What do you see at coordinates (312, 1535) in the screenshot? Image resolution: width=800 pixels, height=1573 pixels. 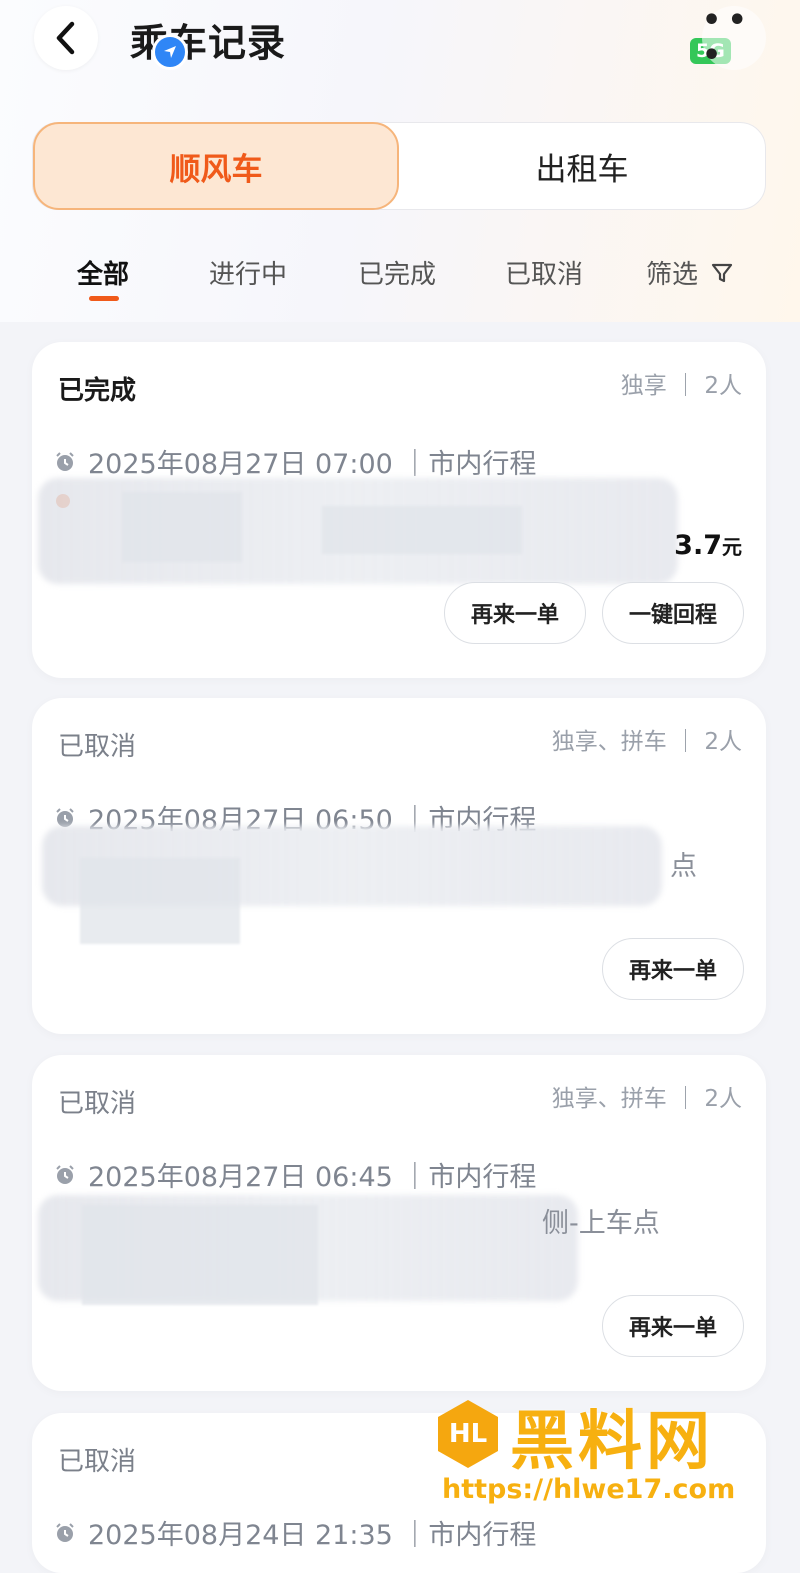 I see `trip-time: 2025年08月24日 21:35 ｜市内行程` at bounding box center [312, 1535].